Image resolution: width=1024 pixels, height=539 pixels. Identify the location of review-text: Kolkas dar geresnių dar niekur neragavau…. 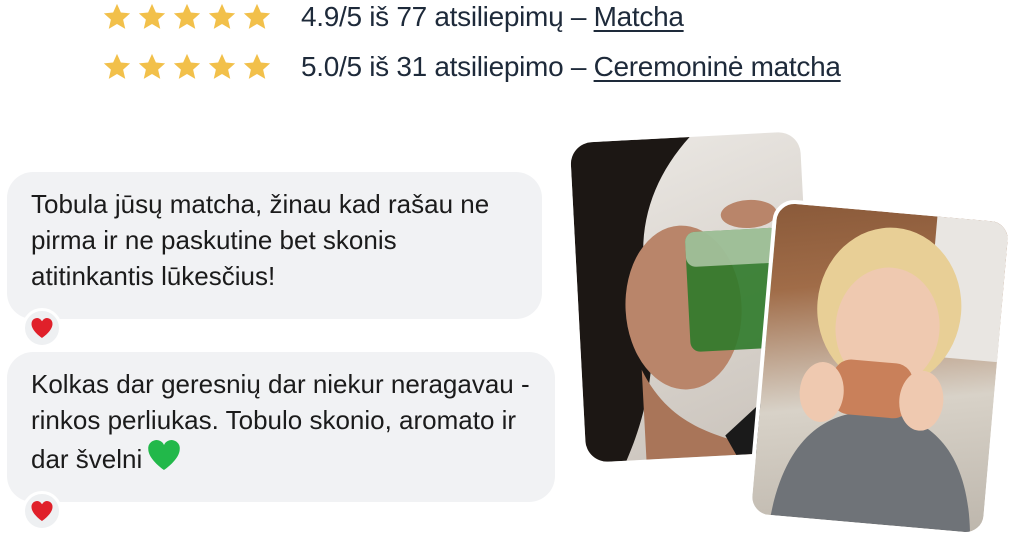
(280, 421).